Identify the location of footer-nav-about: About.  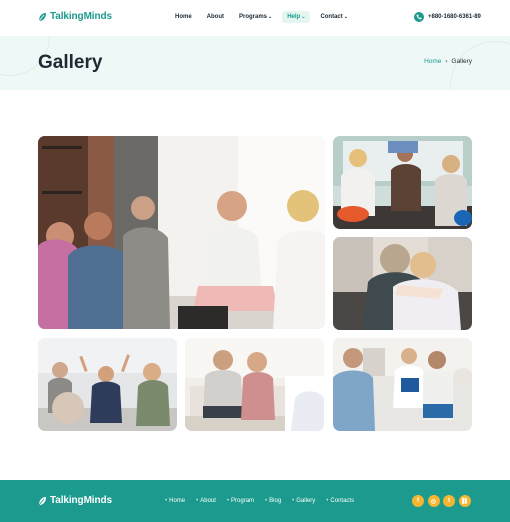
(206, 501).